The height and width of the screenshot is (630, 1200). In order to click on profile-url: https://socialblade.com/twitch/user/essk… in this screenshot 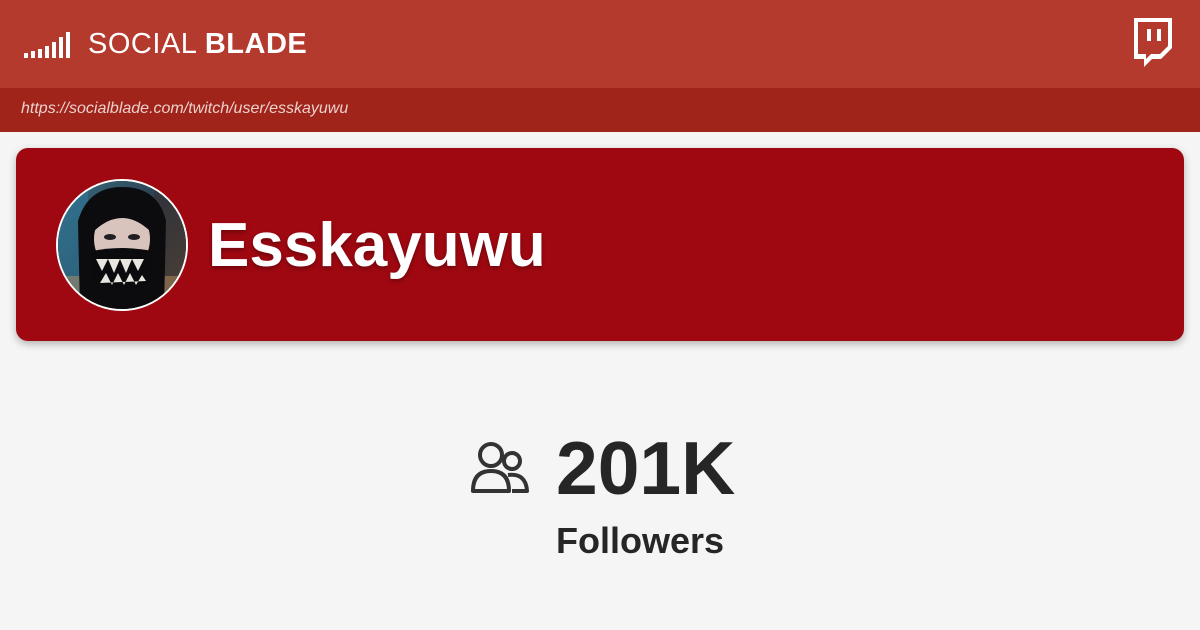, I will do `click(184, 109)`.